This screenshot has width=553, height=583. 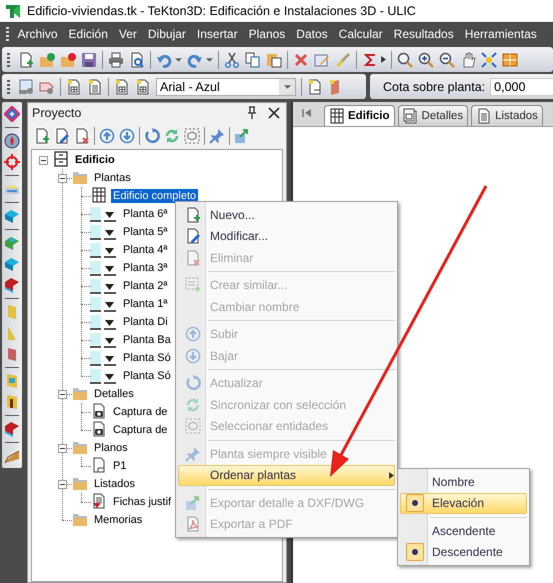 I want to click on text-document-icon, so click(x=95, y=86).